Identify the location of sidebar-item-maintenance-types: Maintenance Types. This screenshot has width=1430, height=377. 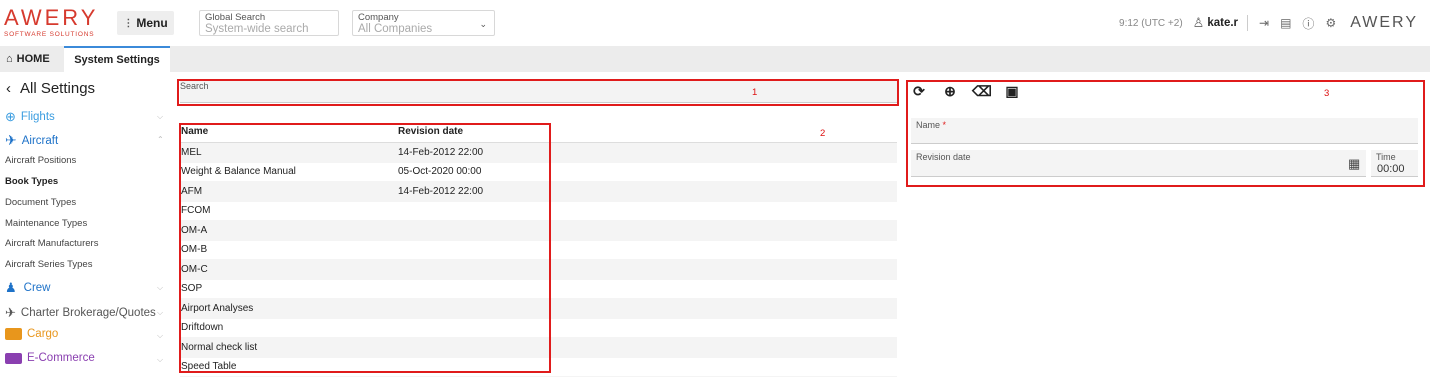
(46, 223).